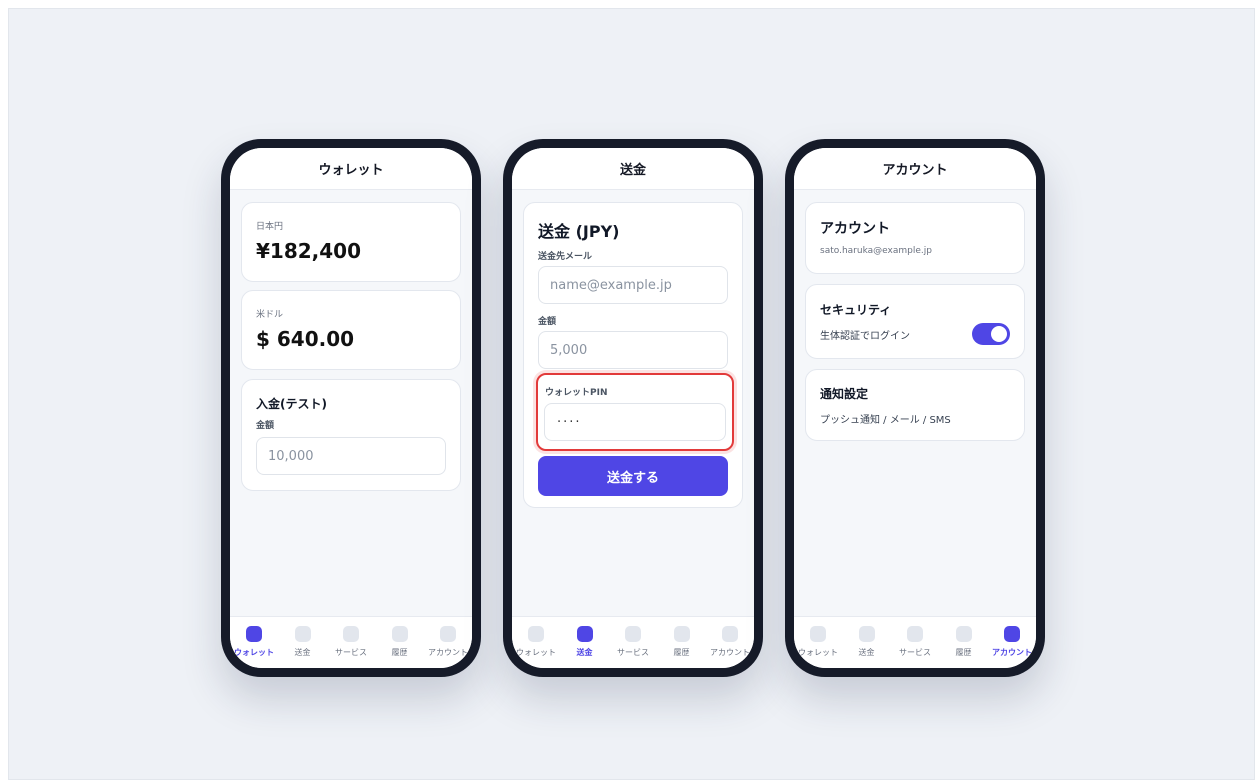 Image resolution: width=1255 pixels, height=780 pixels. Describe the element at coordinates (351, 435) in the screenshot. I see `deposit-card: 入金(テスト) 金額 10,000` at that location.